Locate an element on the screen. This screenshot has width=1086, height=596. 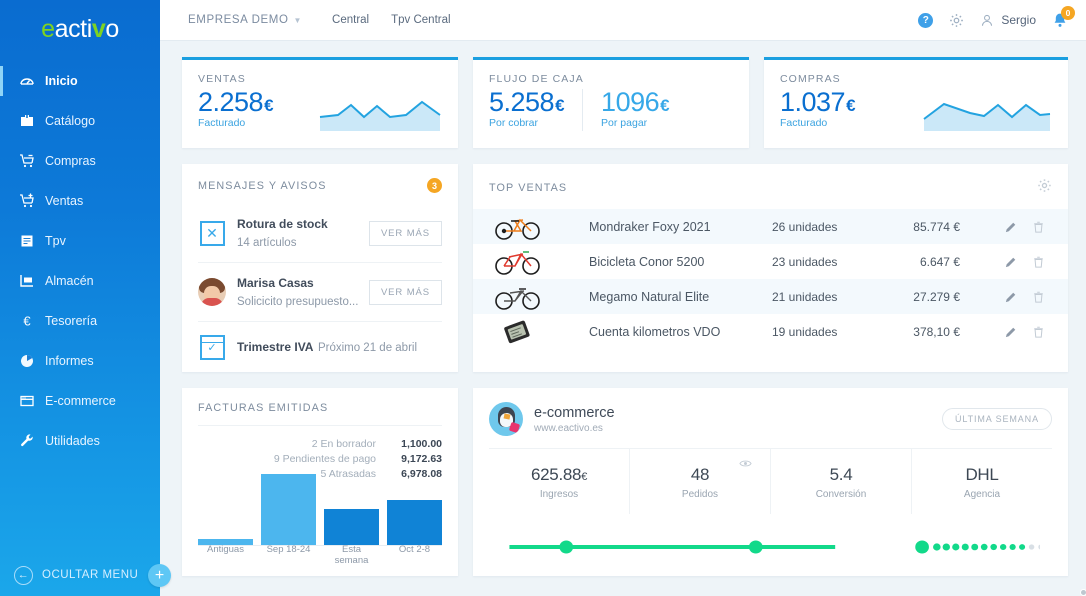
app-logo: e acti v o is located at coordinates (80, 29).